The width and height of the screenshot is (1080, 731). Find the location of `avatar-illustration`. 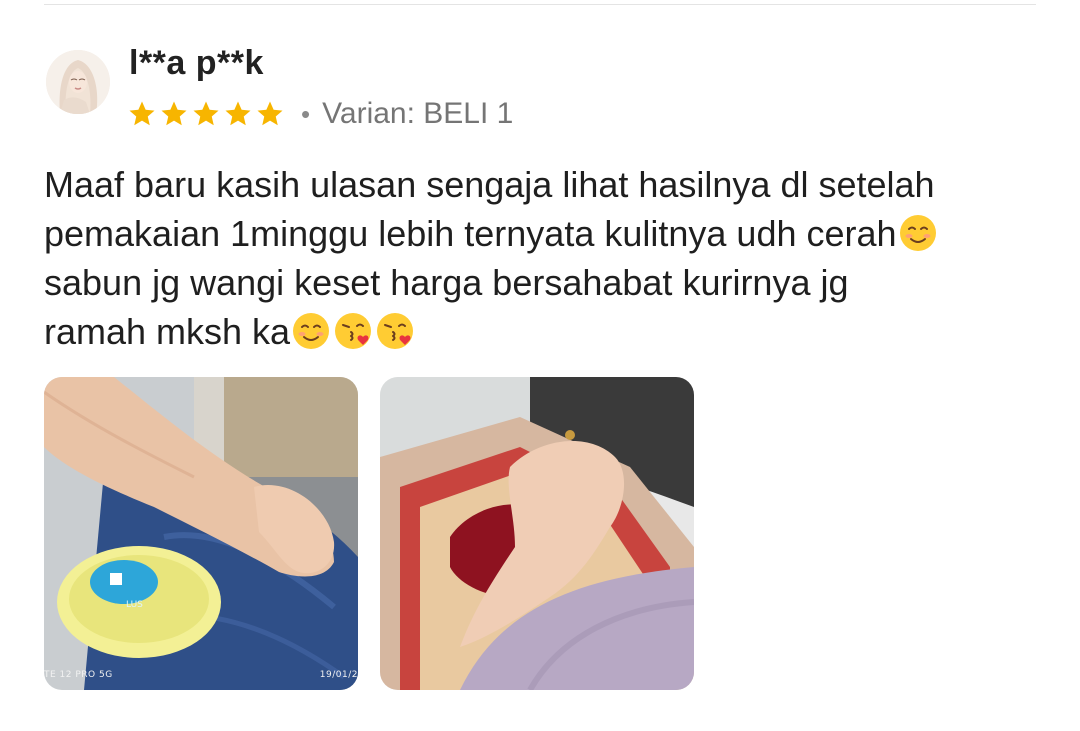

avatar-illustration is located at coordinates (78, 82).